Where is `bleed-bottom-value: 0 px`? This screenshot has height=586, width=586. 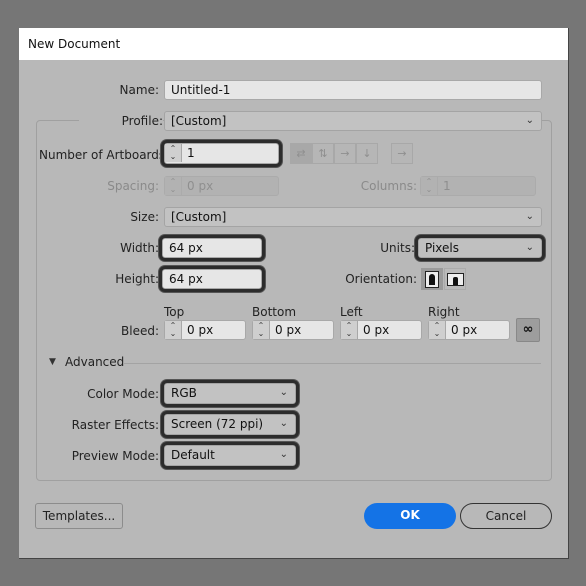 bleed-bottom-value: 0 px is located at coordinates (288, 330).